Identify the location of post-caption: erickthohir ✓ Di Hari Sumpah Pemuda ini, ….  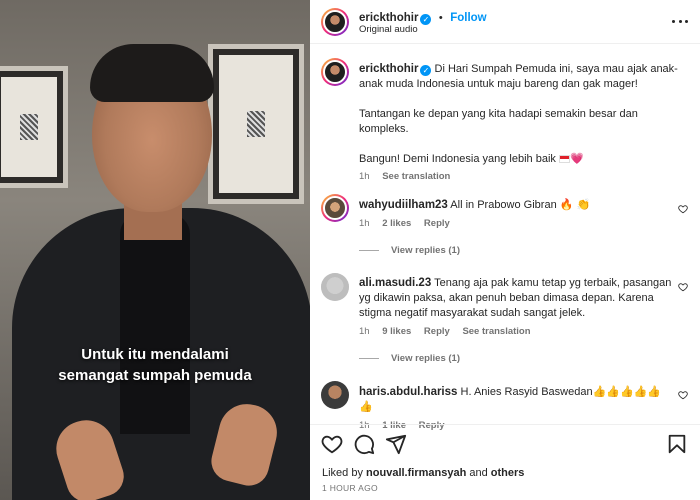
(524, 122).